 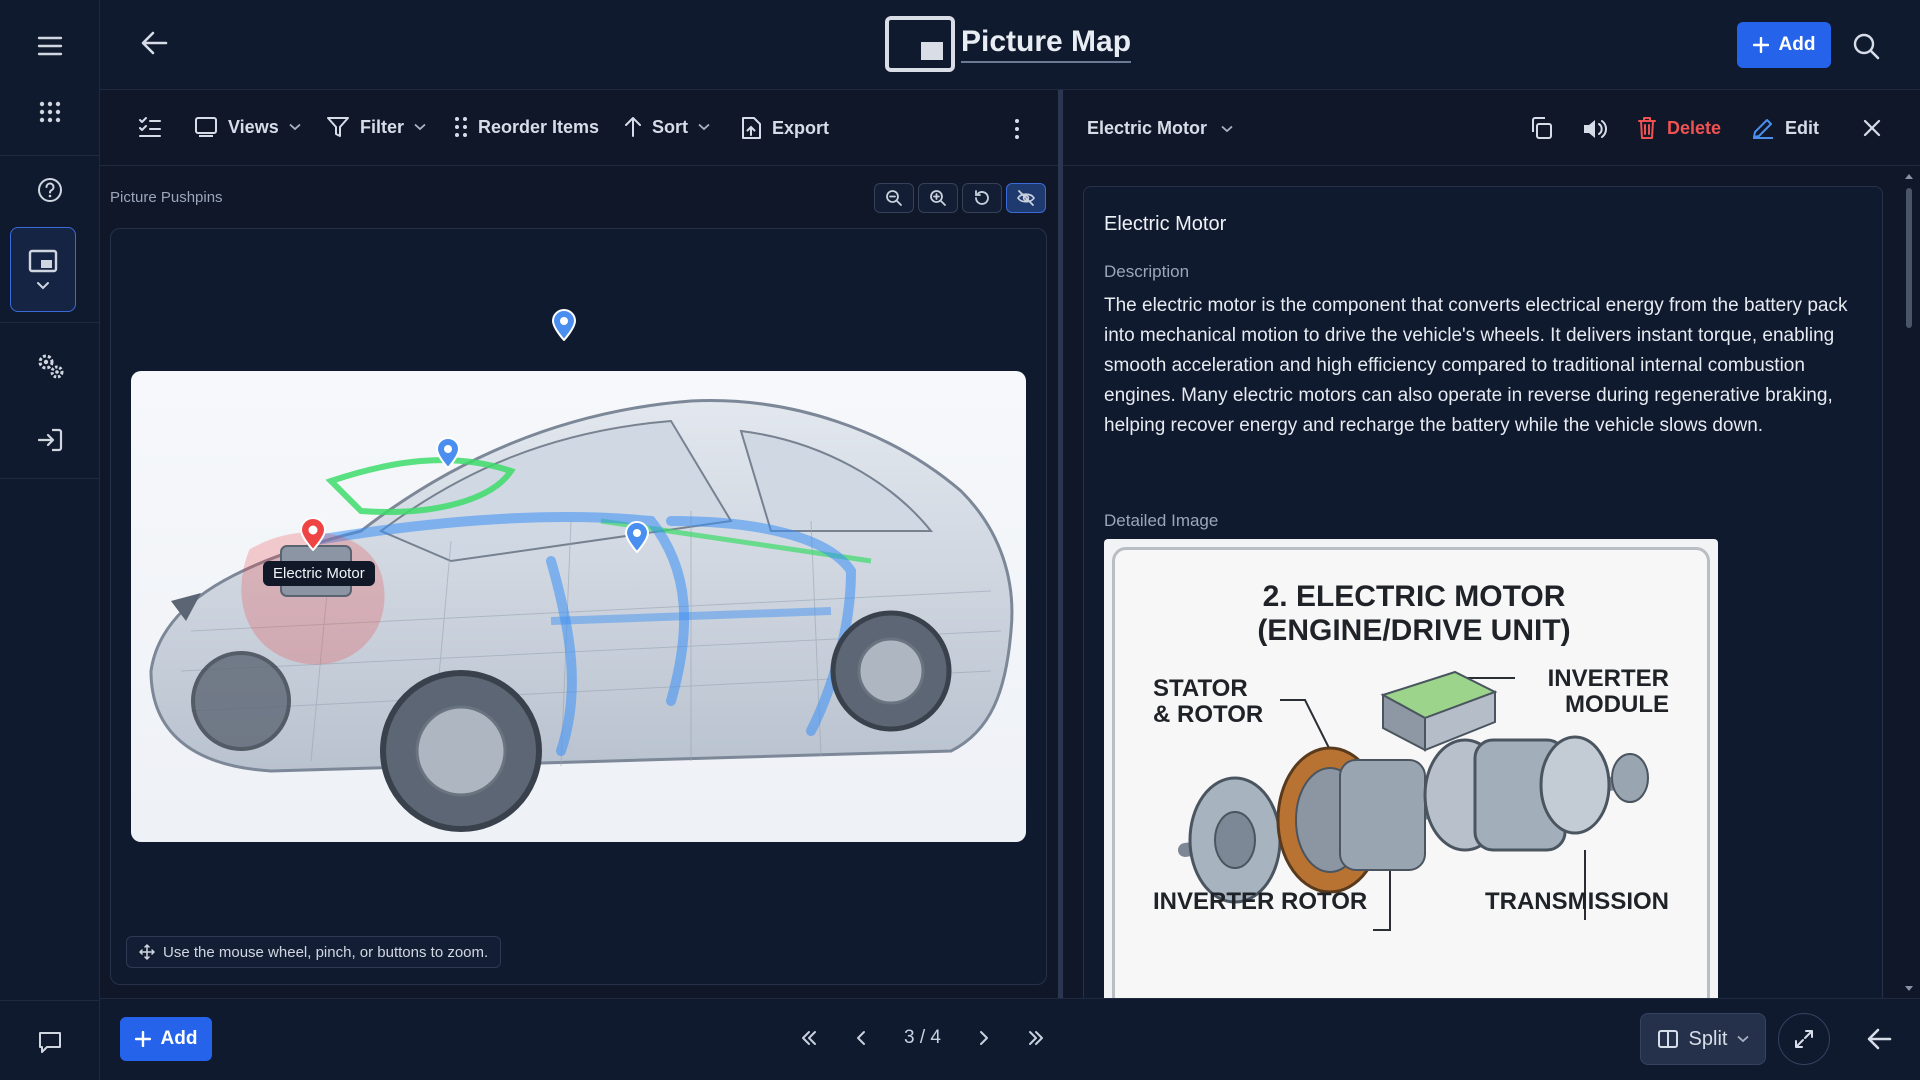 I want to click on page-title-group: Picture Map, so click(x=1008, y=44).